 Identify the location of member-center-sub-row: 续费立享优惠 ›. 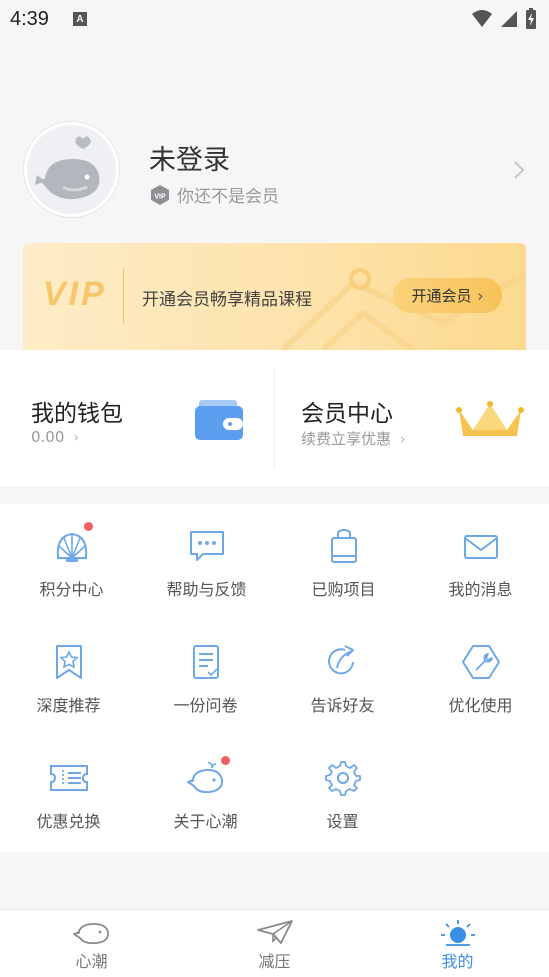
(353, 438).